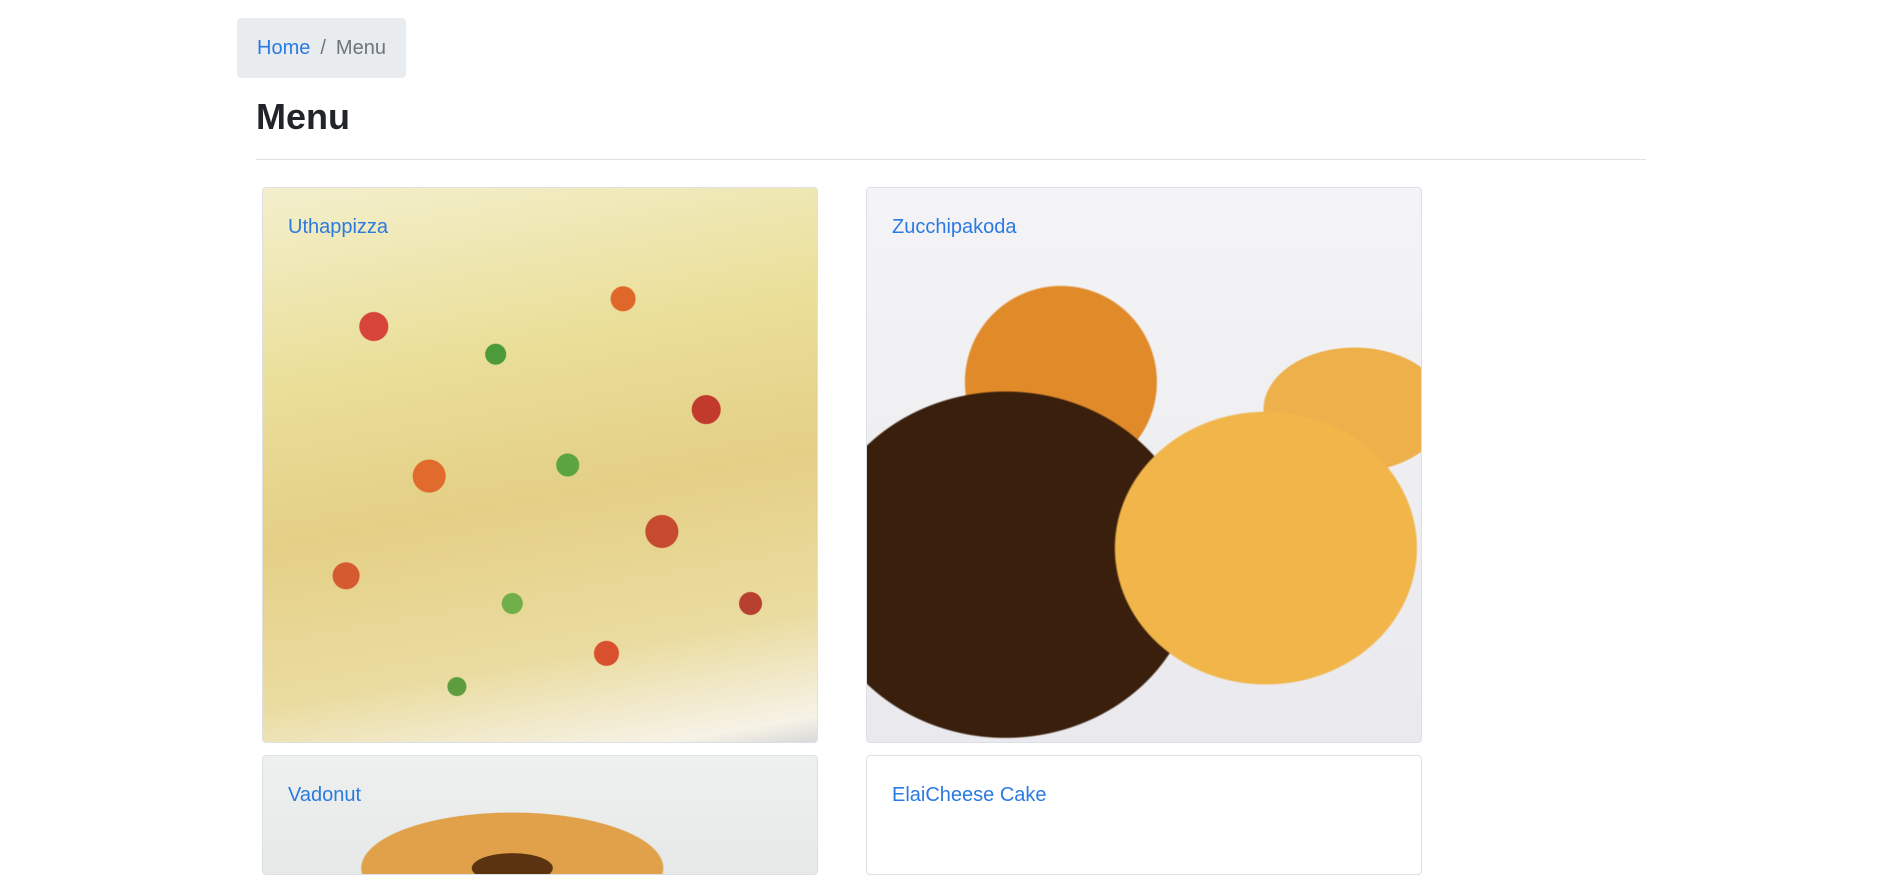 Image resolution: width=1892 pixels, height=875 pixels. What do you see at coordinates (951, 159) in the screenshot?
I see `title-divider` at bounding box center [951, 159].